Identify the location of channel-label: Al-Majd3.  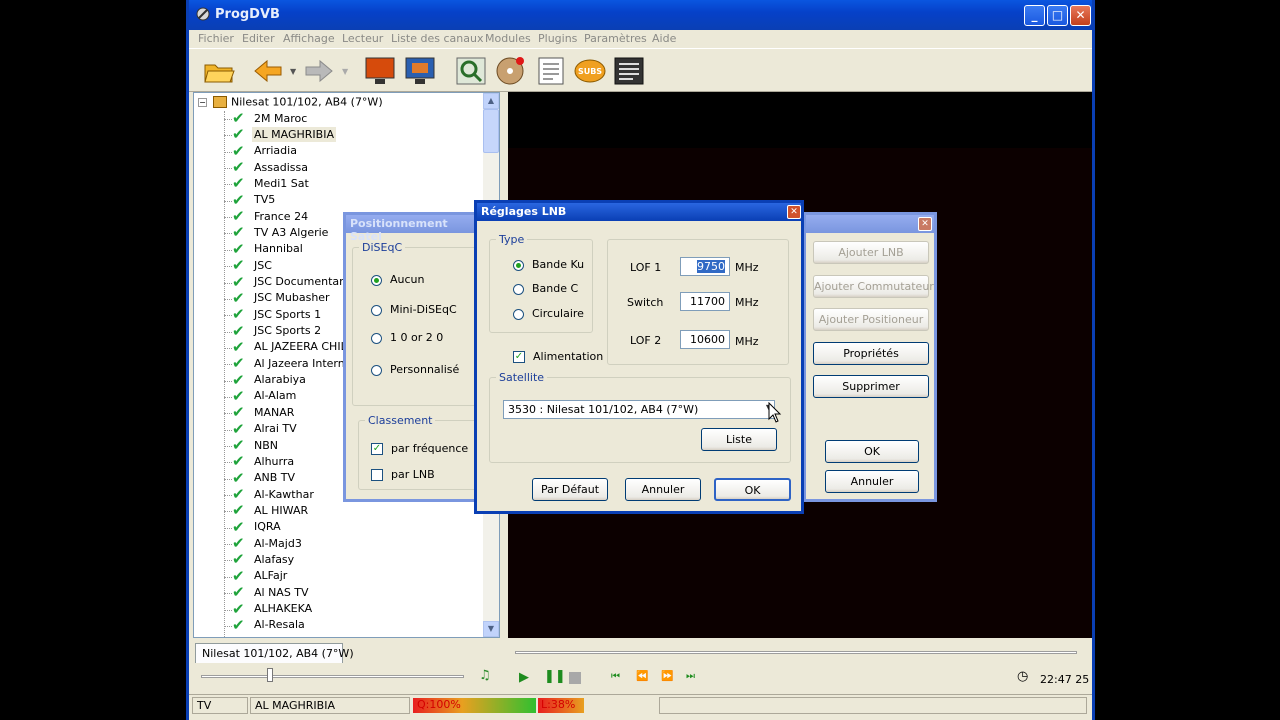
(278, 543).